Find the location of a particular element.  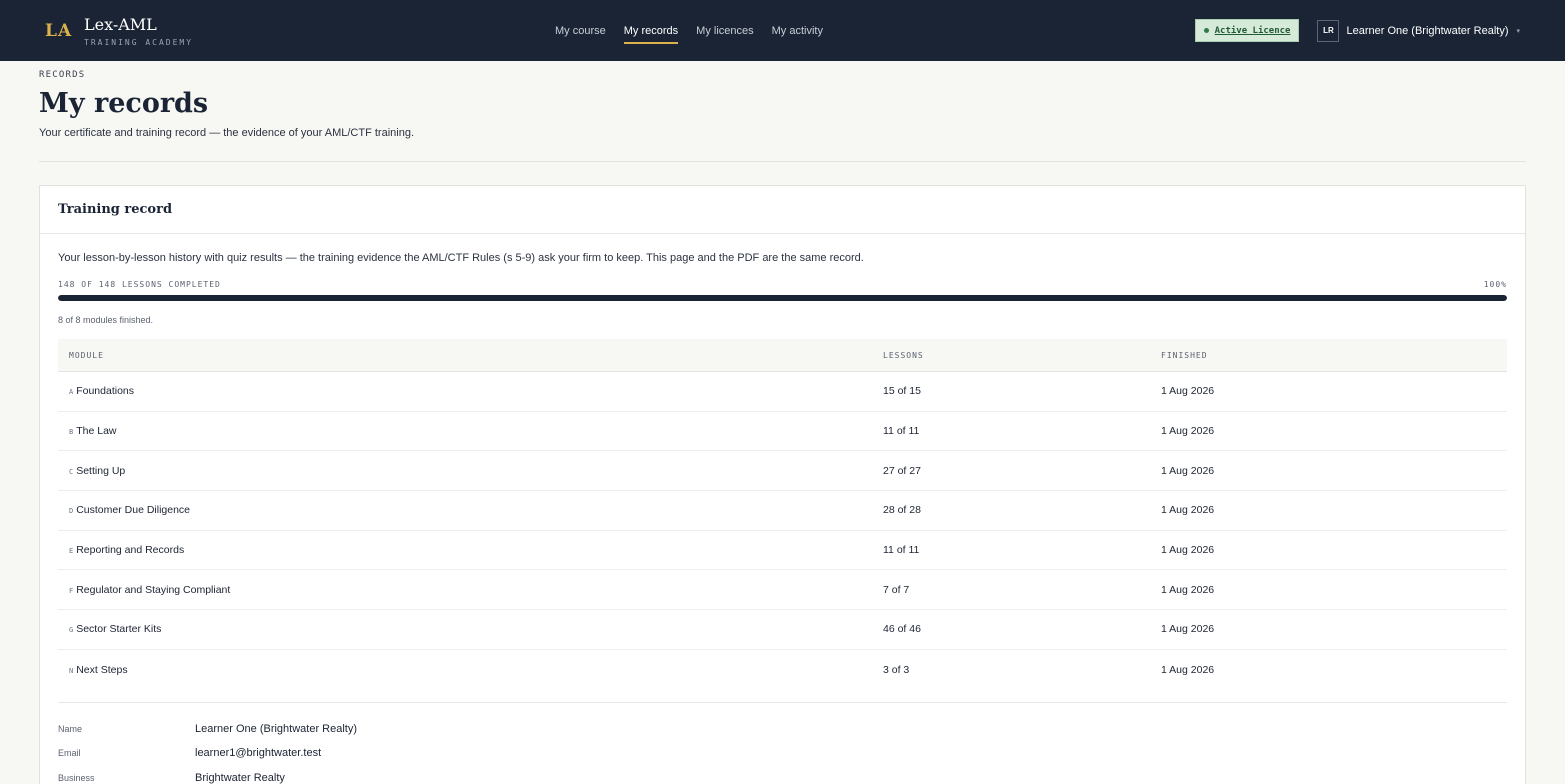

page-eyebrow: RECORDS is located at coordinates (62, 75).